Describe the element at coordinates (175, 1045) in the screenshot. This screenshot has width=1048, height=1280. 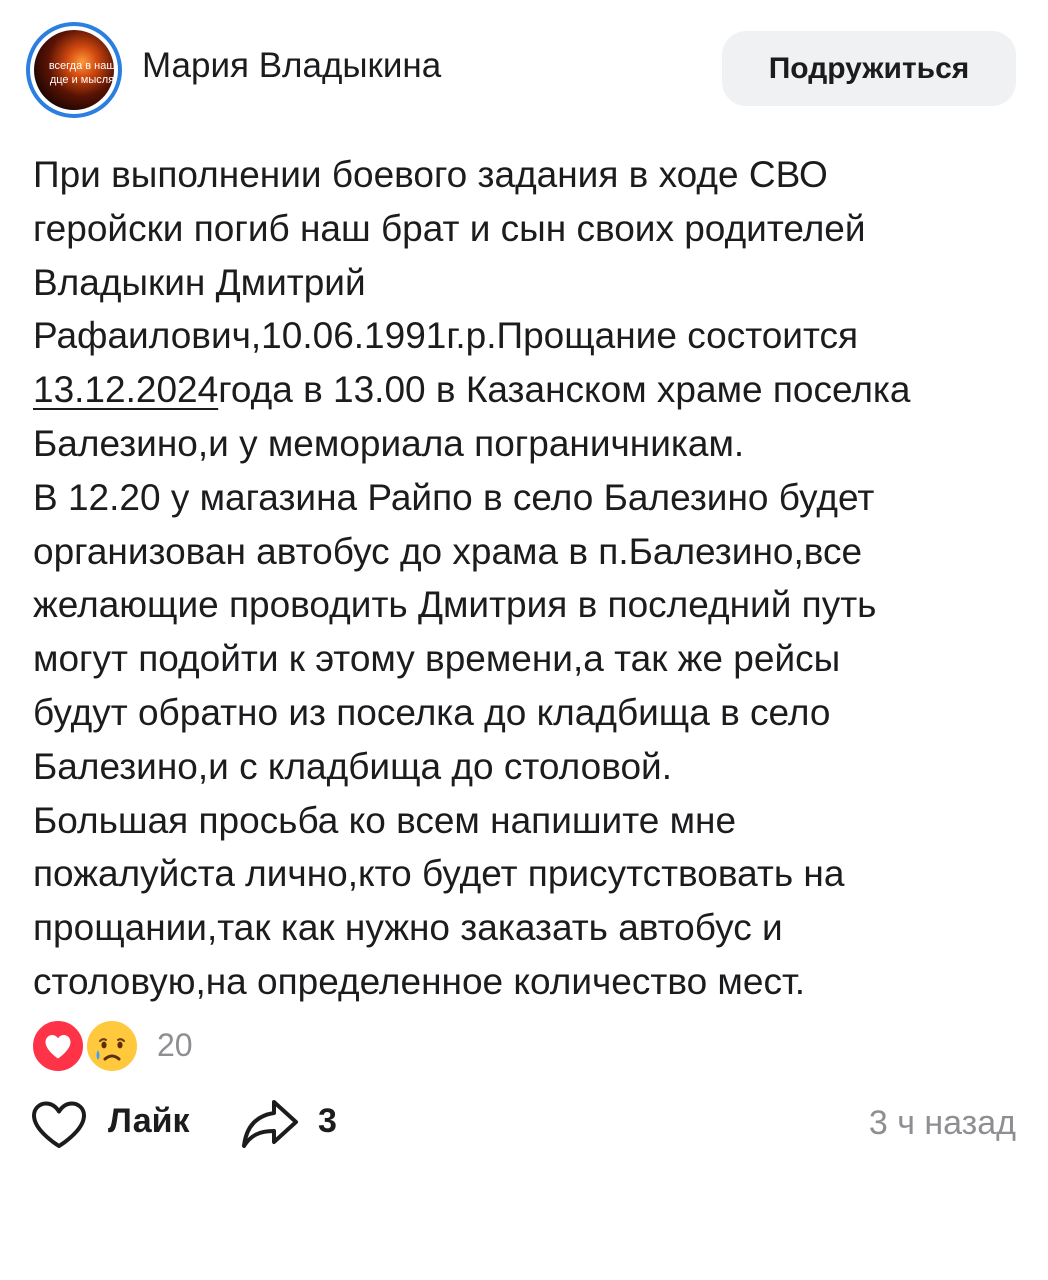
I see `reactions-count: 20` at that location.